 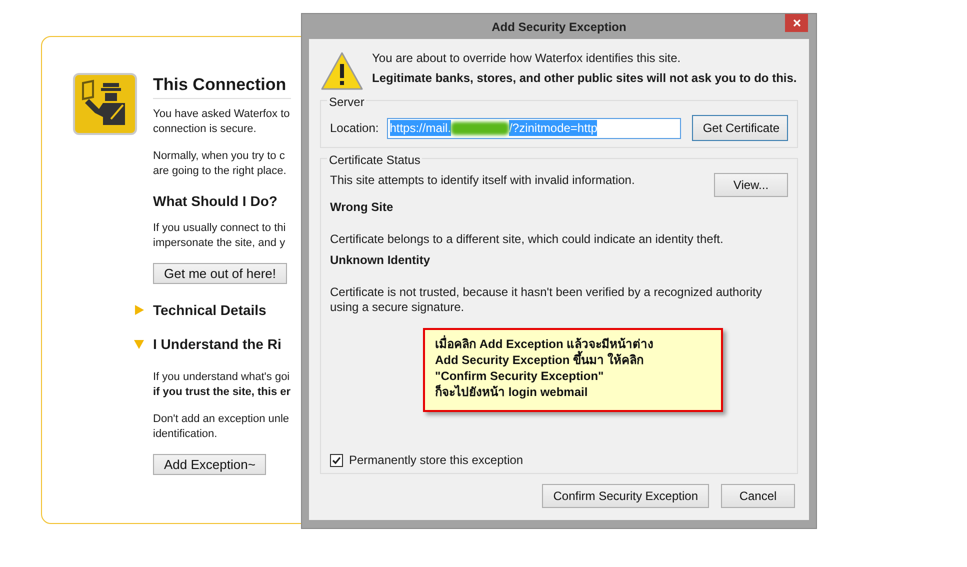 I want to click on section-title: I Understand the Ri, so click(x=217, y=344).